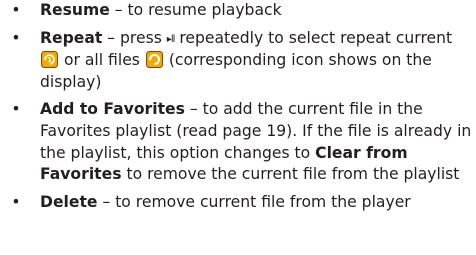 Image resolution: width=476 pixels, height=255 pixels. What do you see at coordinates (69, 201) in the screenshot?
I see `option-title-delete: Delete` at bounding box center [69, 201].